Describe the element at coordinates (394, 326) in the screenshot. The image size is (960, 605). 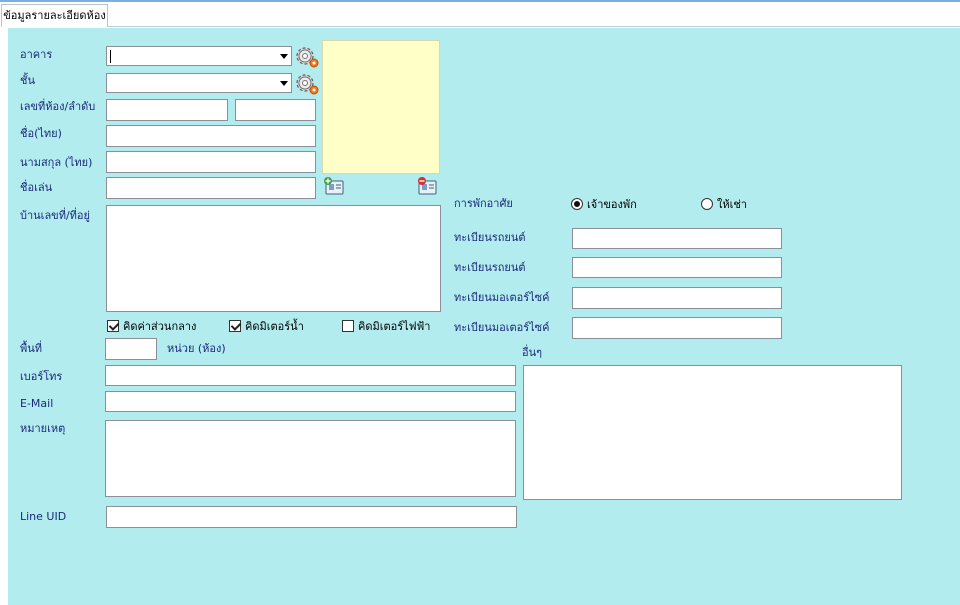
I see `electric-meter-label: คิดมิเตอร์ไฟฟ้า` at that location.